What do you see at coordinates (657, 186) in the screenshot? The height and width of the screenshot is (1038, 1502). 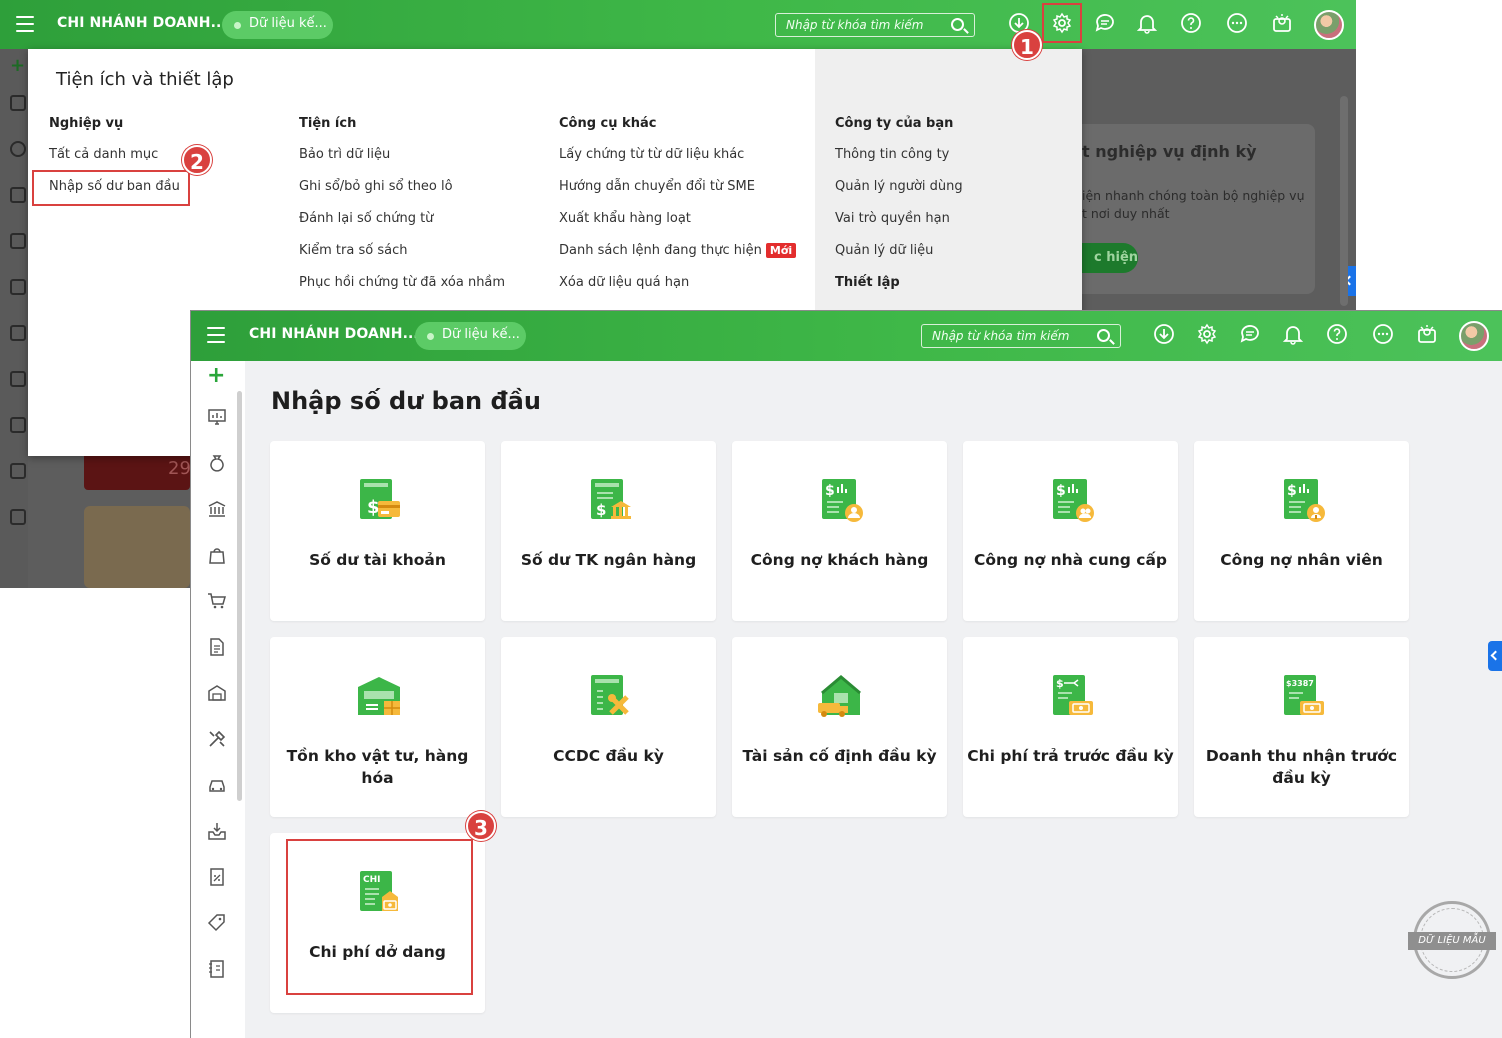 I see `menu-sme-conversion-guide: Hướng dẫn chuyển đổi từ SME` at bounding box center [657, 186].